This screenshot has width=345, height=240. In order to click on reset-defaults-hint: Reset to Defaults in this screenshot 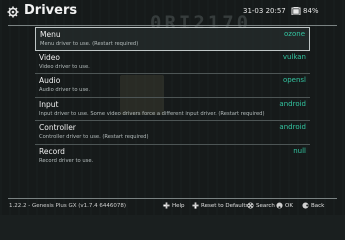, I will do `click(220, 205)`.